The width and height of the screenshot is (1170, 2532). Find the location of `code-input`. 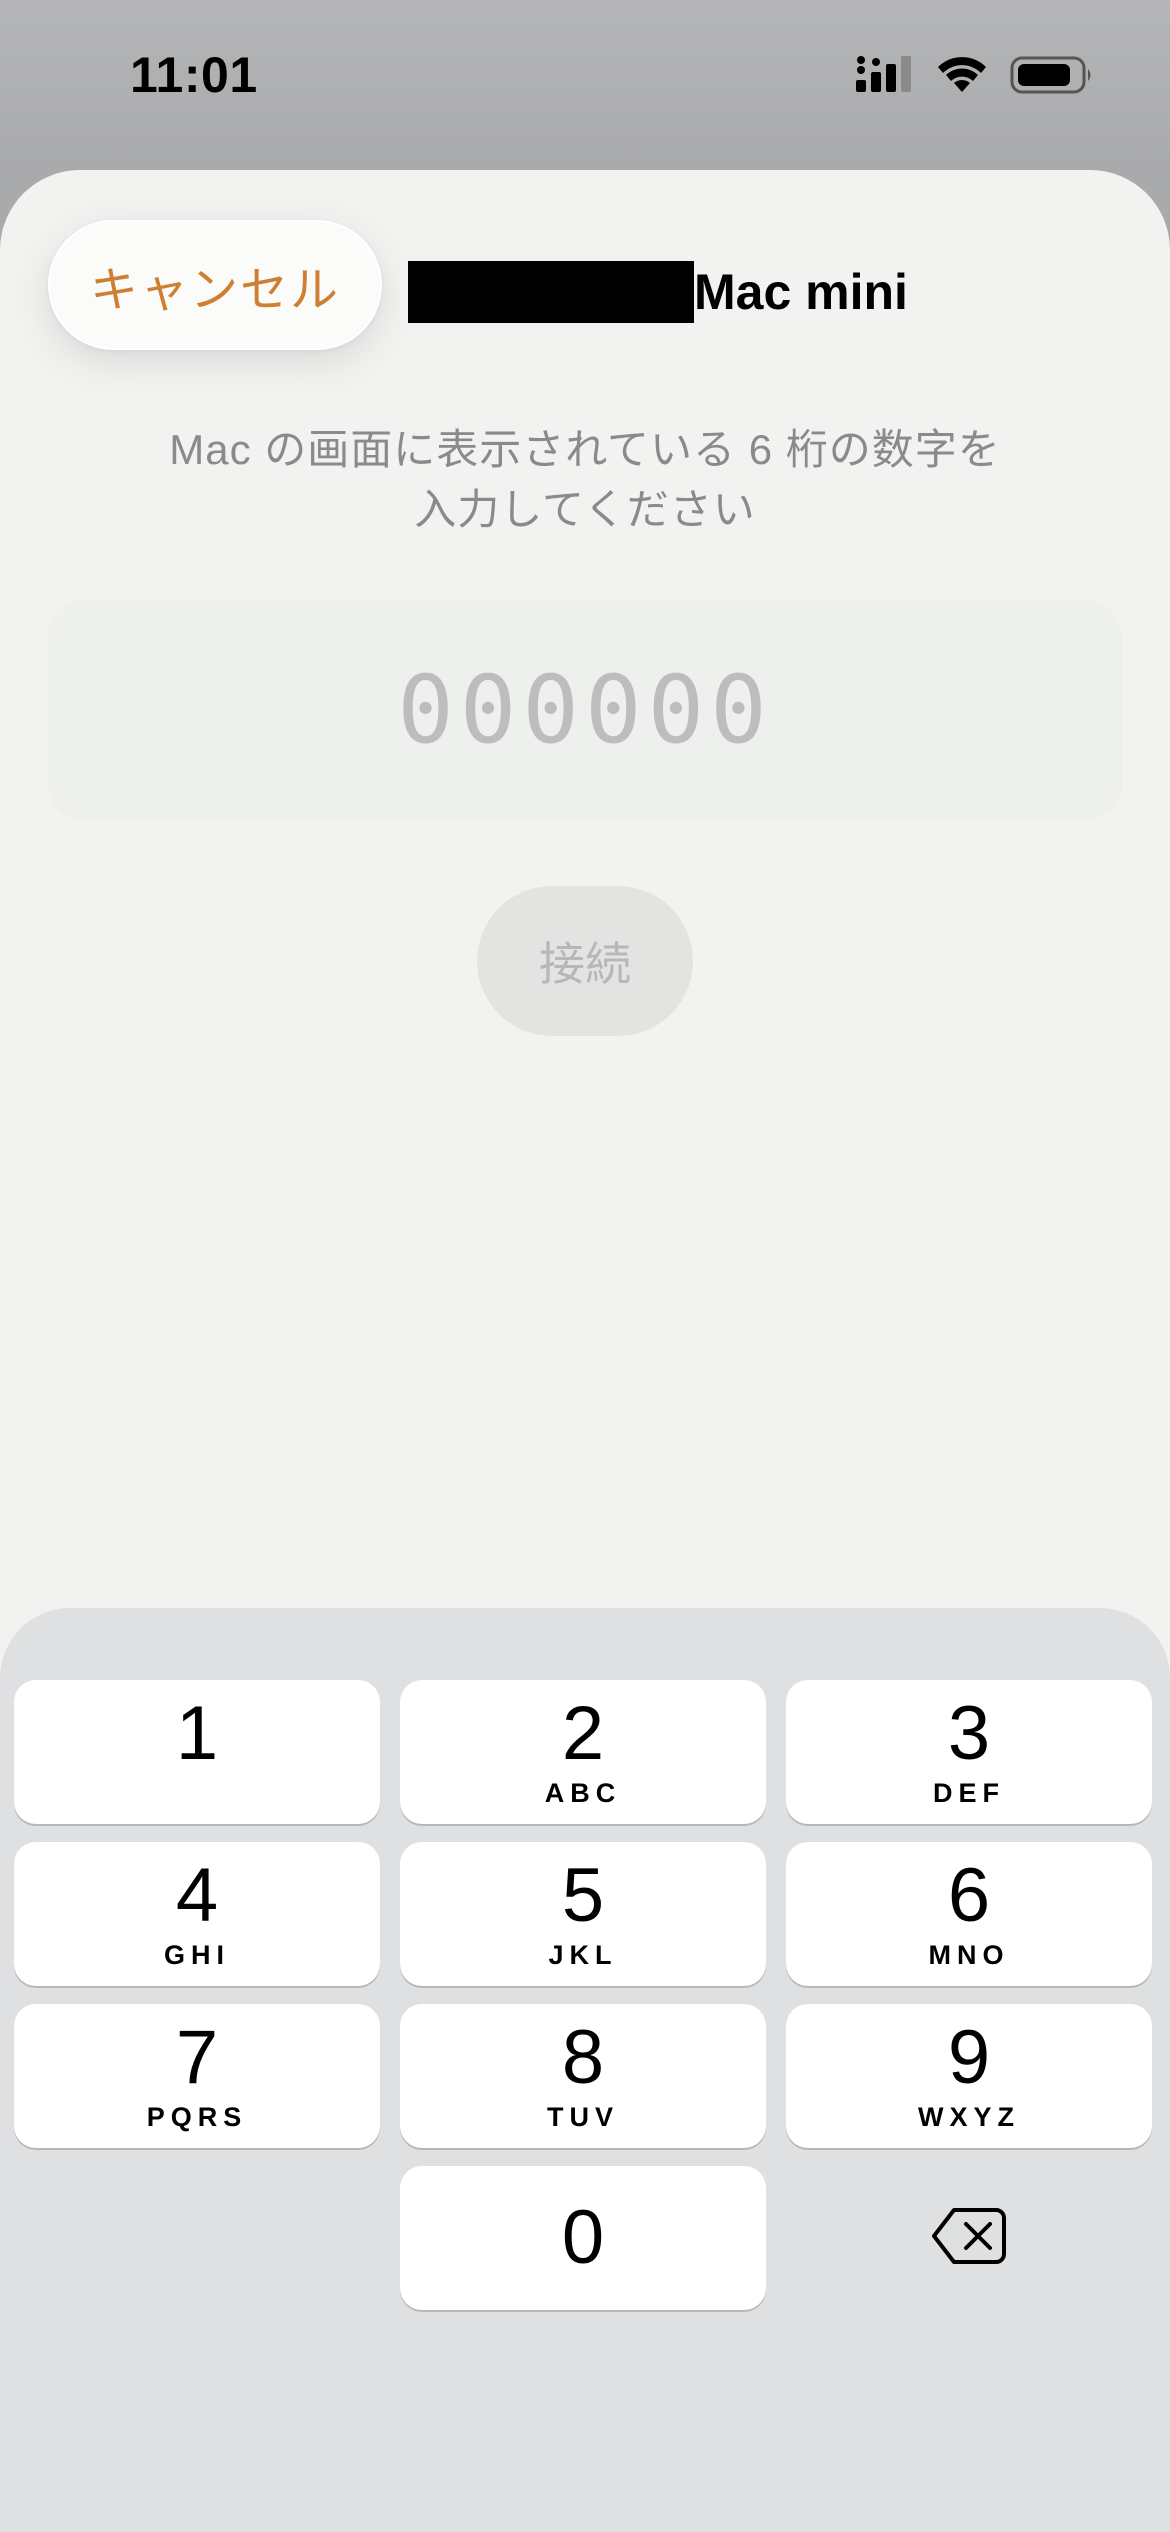

code-input is located at coordinates (585, 710).